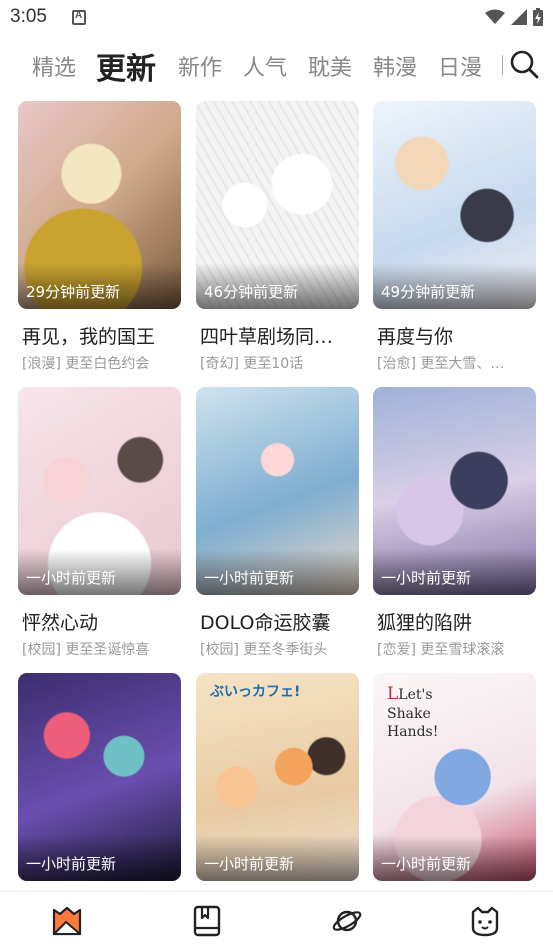 The image size is (553, 944). What do you see at coordinates (454, 777) in the screenshot?
I see `comic-cover: LLet's Shake Hands! 一小时前更新` at bounding box center [454, 777].